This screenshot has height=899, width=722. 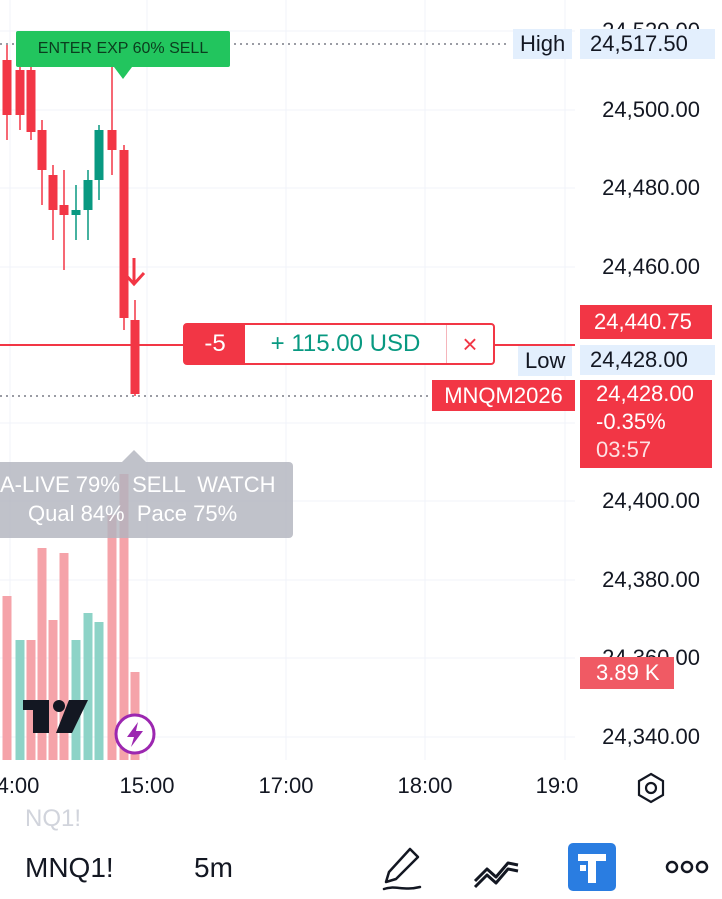 I want to click on pencil-icon, so click(x=402, y=869).